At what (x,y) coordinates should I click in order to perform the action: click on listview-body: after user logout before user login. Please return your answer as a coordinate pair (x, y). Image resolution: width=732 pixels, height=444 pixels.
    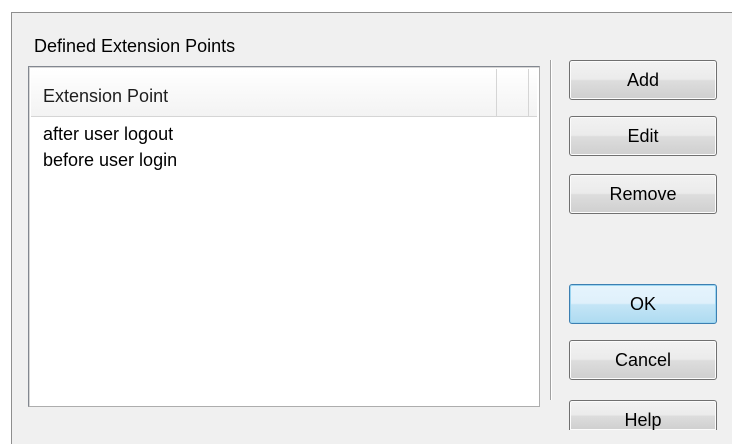
    Looking at the image, I should click on (284, 147).